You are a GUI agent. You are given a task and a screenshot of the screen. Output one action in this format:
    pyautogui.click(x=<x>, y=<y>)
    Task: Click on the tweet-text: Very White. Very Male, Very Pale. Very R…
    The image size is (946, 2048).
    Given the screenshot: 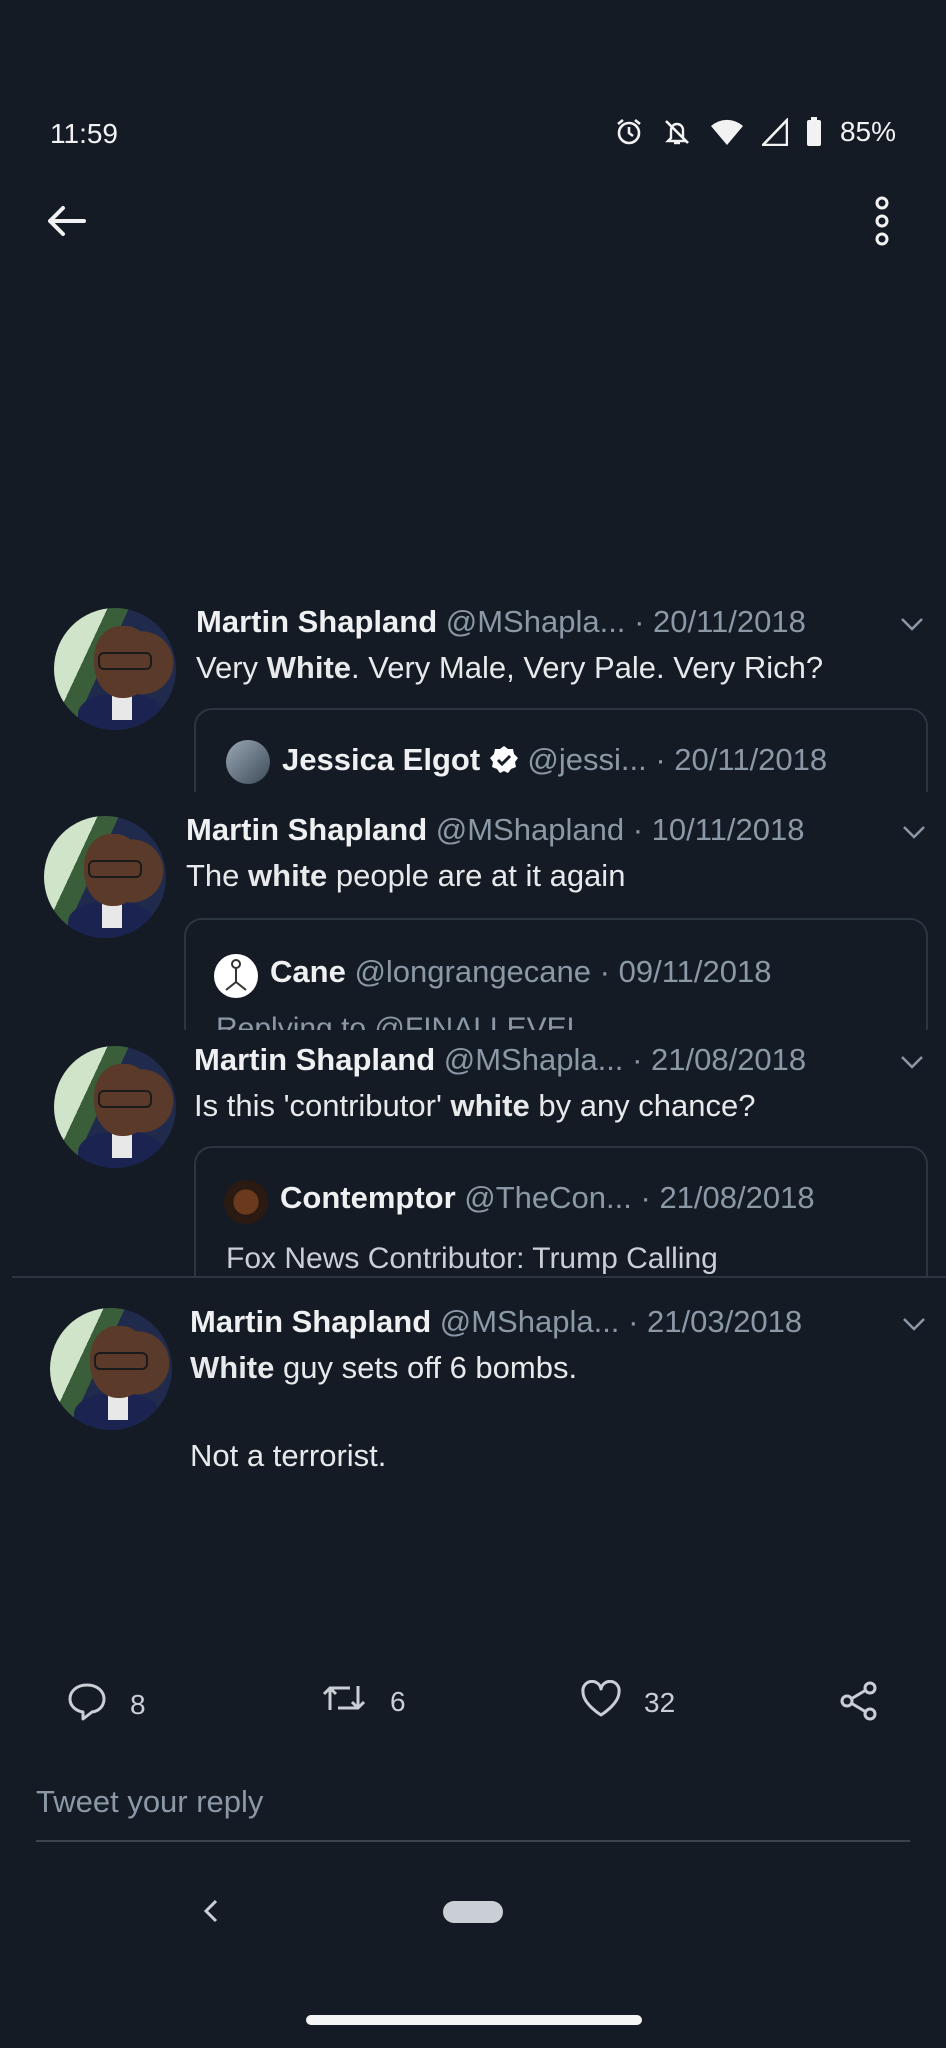 What is the action you would take?
    pyautogui.click(x=510, y=667)
    